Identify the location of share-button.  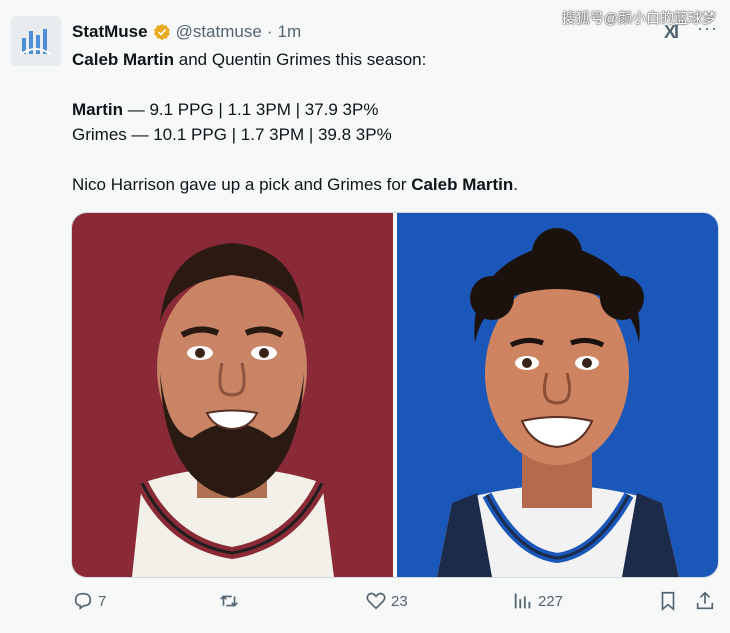
(705, 601).